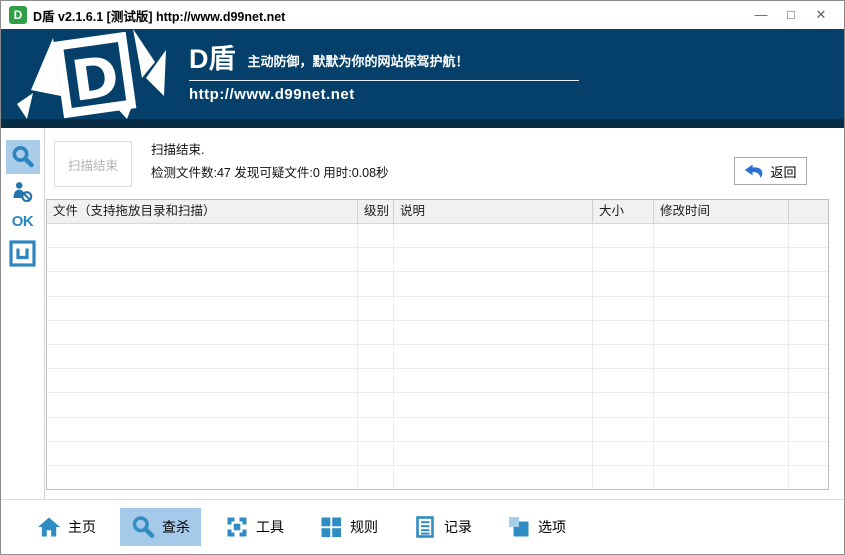  Describe the element at coordinates (23, 313) in the screenshot. I see `left-sidebar: OK` at that location.